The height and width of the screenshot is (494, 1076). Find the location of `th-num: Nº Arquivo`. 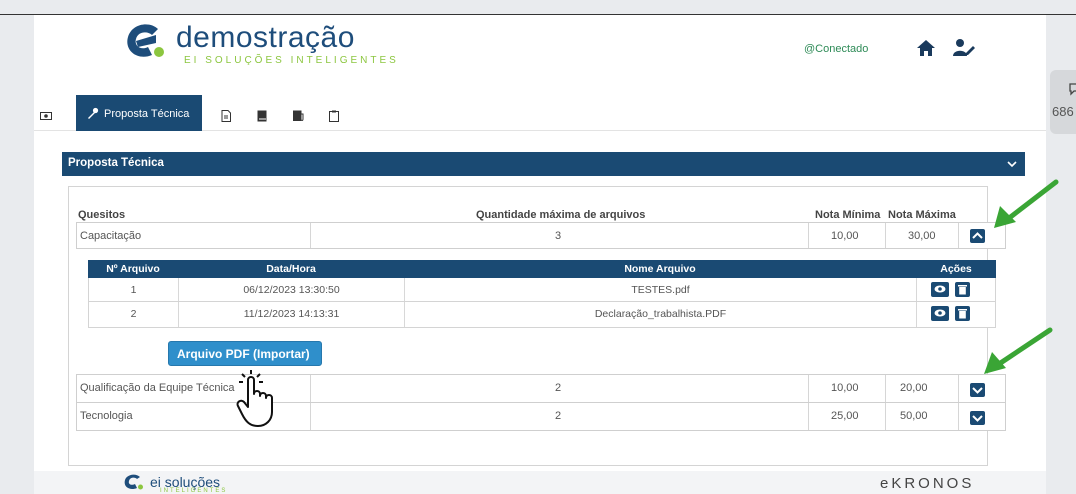

th-num: Nº Arquivo is located at coordinates (133, 269).